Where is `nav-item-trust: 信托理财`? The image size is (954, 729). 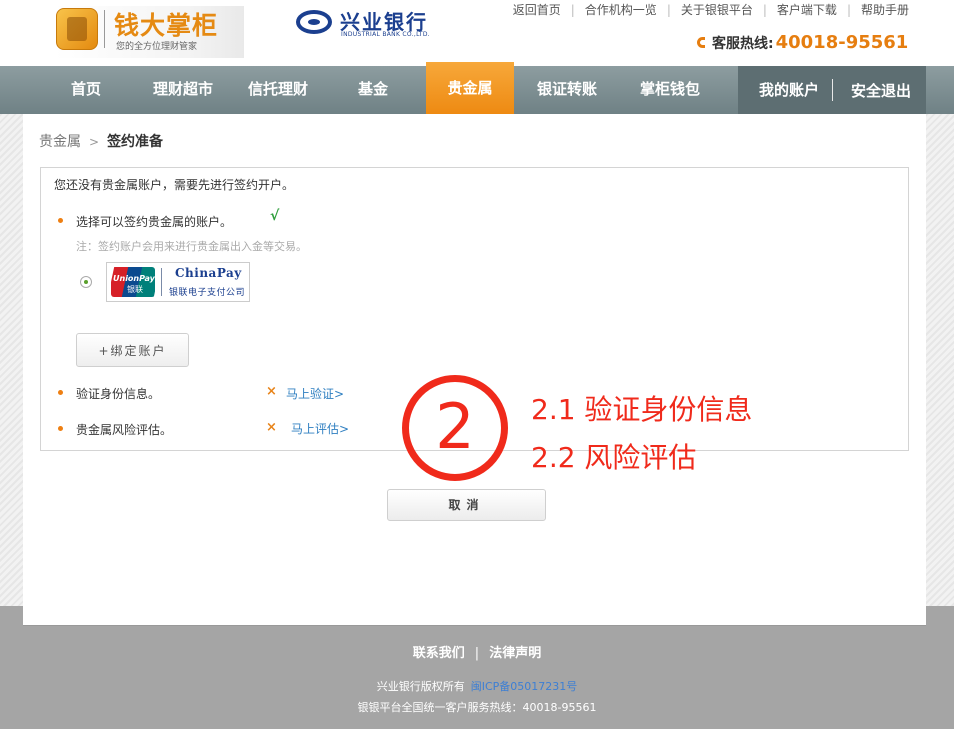
nav-item-trust: 信托理财 is located at coordinates (278, 90).